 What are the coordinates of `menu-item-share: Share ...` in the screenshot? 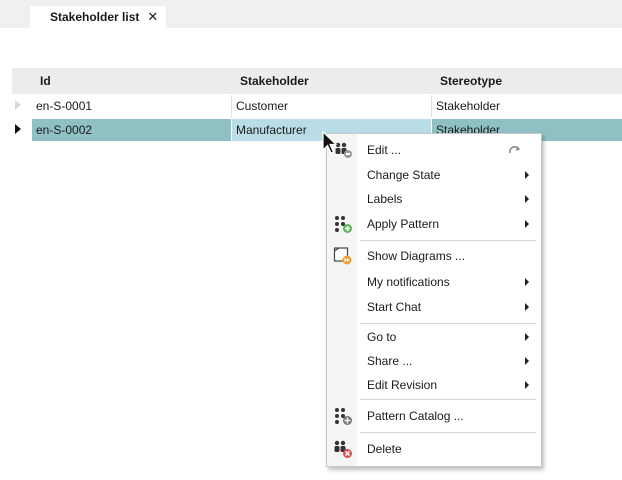 It's located at (434, 361).